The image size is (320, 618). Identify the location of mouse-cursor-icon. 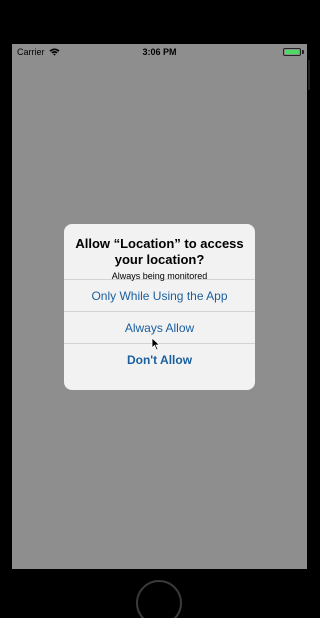
(156, 344).